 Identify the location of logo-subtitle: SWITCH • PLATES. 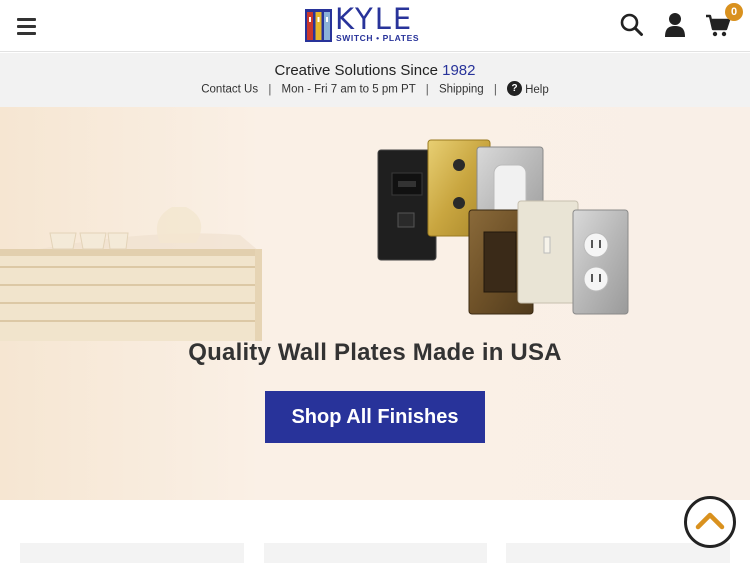
(378, 38).